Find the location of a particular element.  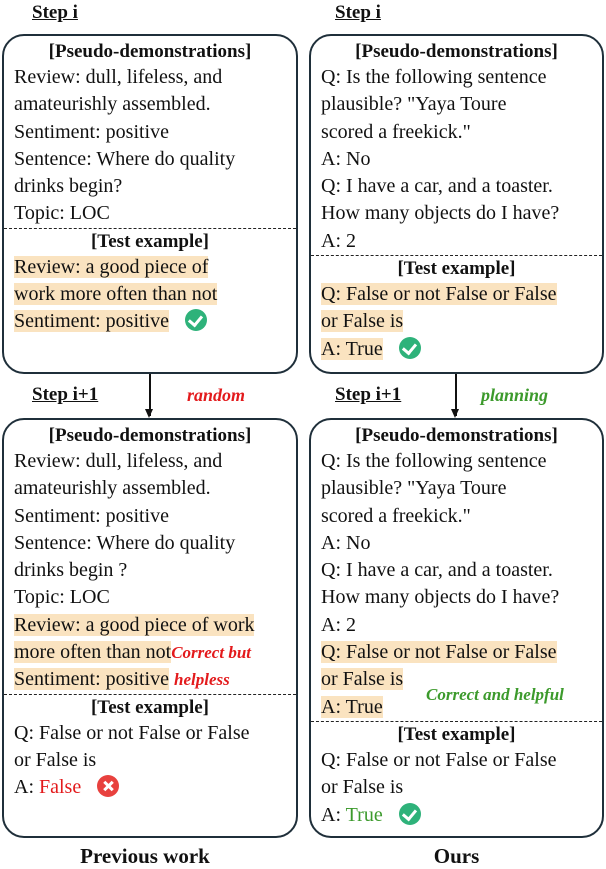

ours-caption: Ours is located at coordinates (456, 856).